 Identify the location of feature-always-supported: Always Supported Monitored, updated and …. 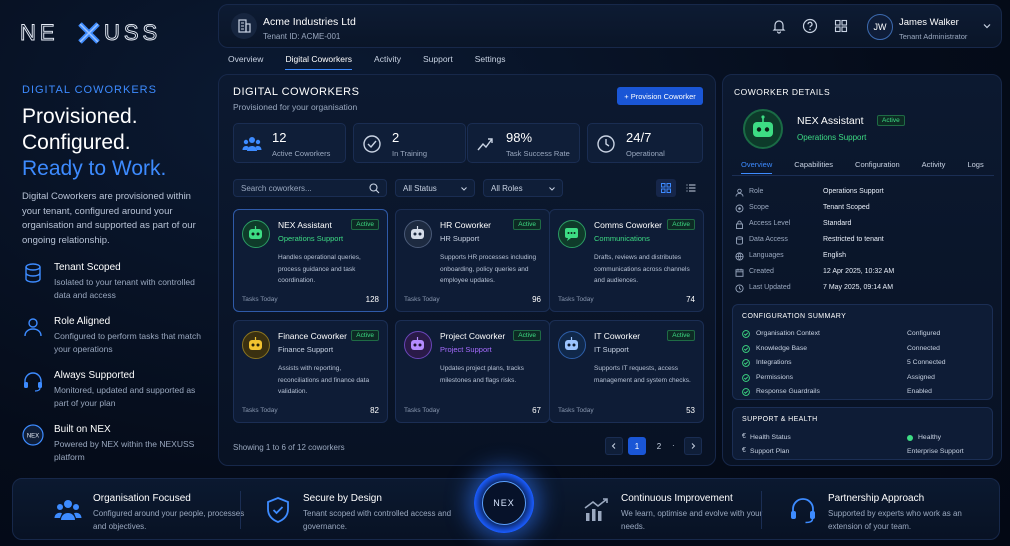
(117, 390).